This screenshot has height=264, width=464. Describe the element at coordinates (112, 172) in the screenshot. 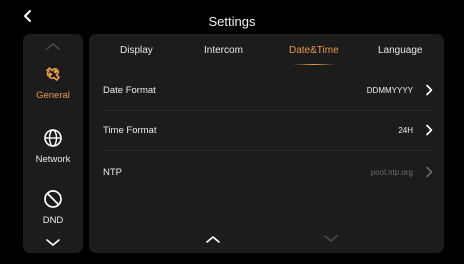

I see `ntp-label: NTP` at that location.